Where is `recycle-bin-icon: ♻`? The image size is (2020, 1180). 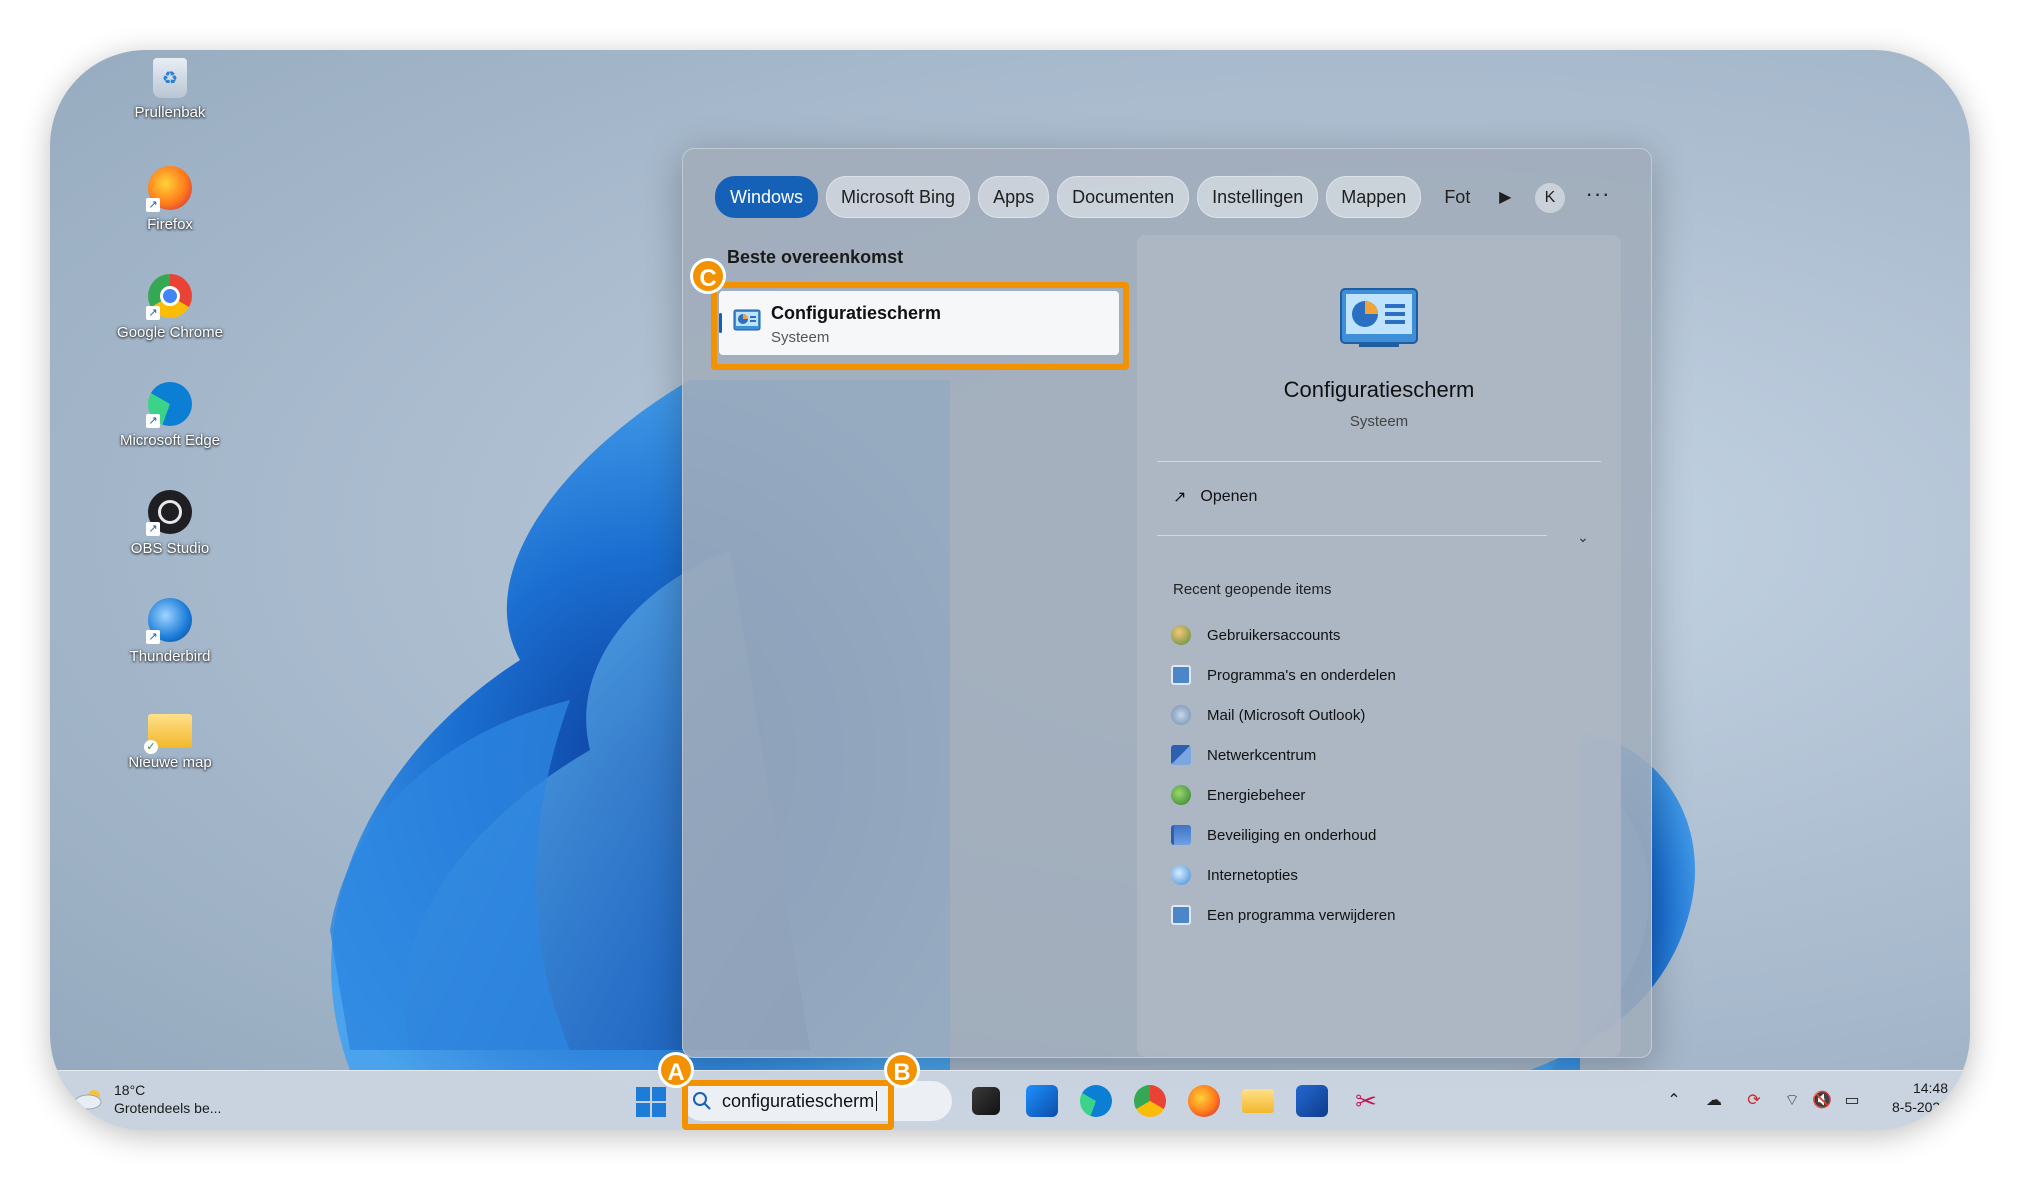
recycle-bin-icon: ♻ is located at coordinates (170, 78).